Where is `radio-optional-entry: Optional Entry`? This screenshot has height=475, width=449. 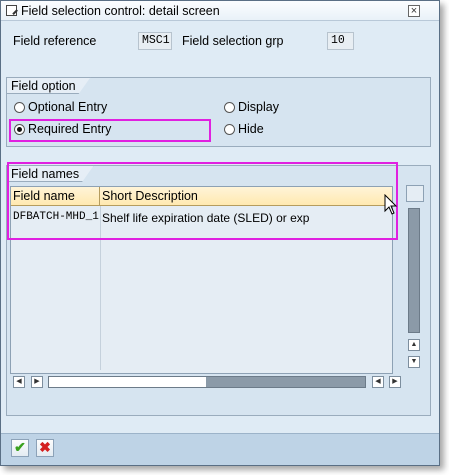
radio-optional-entry: Optional Entry is located at coordinates (60, 107).